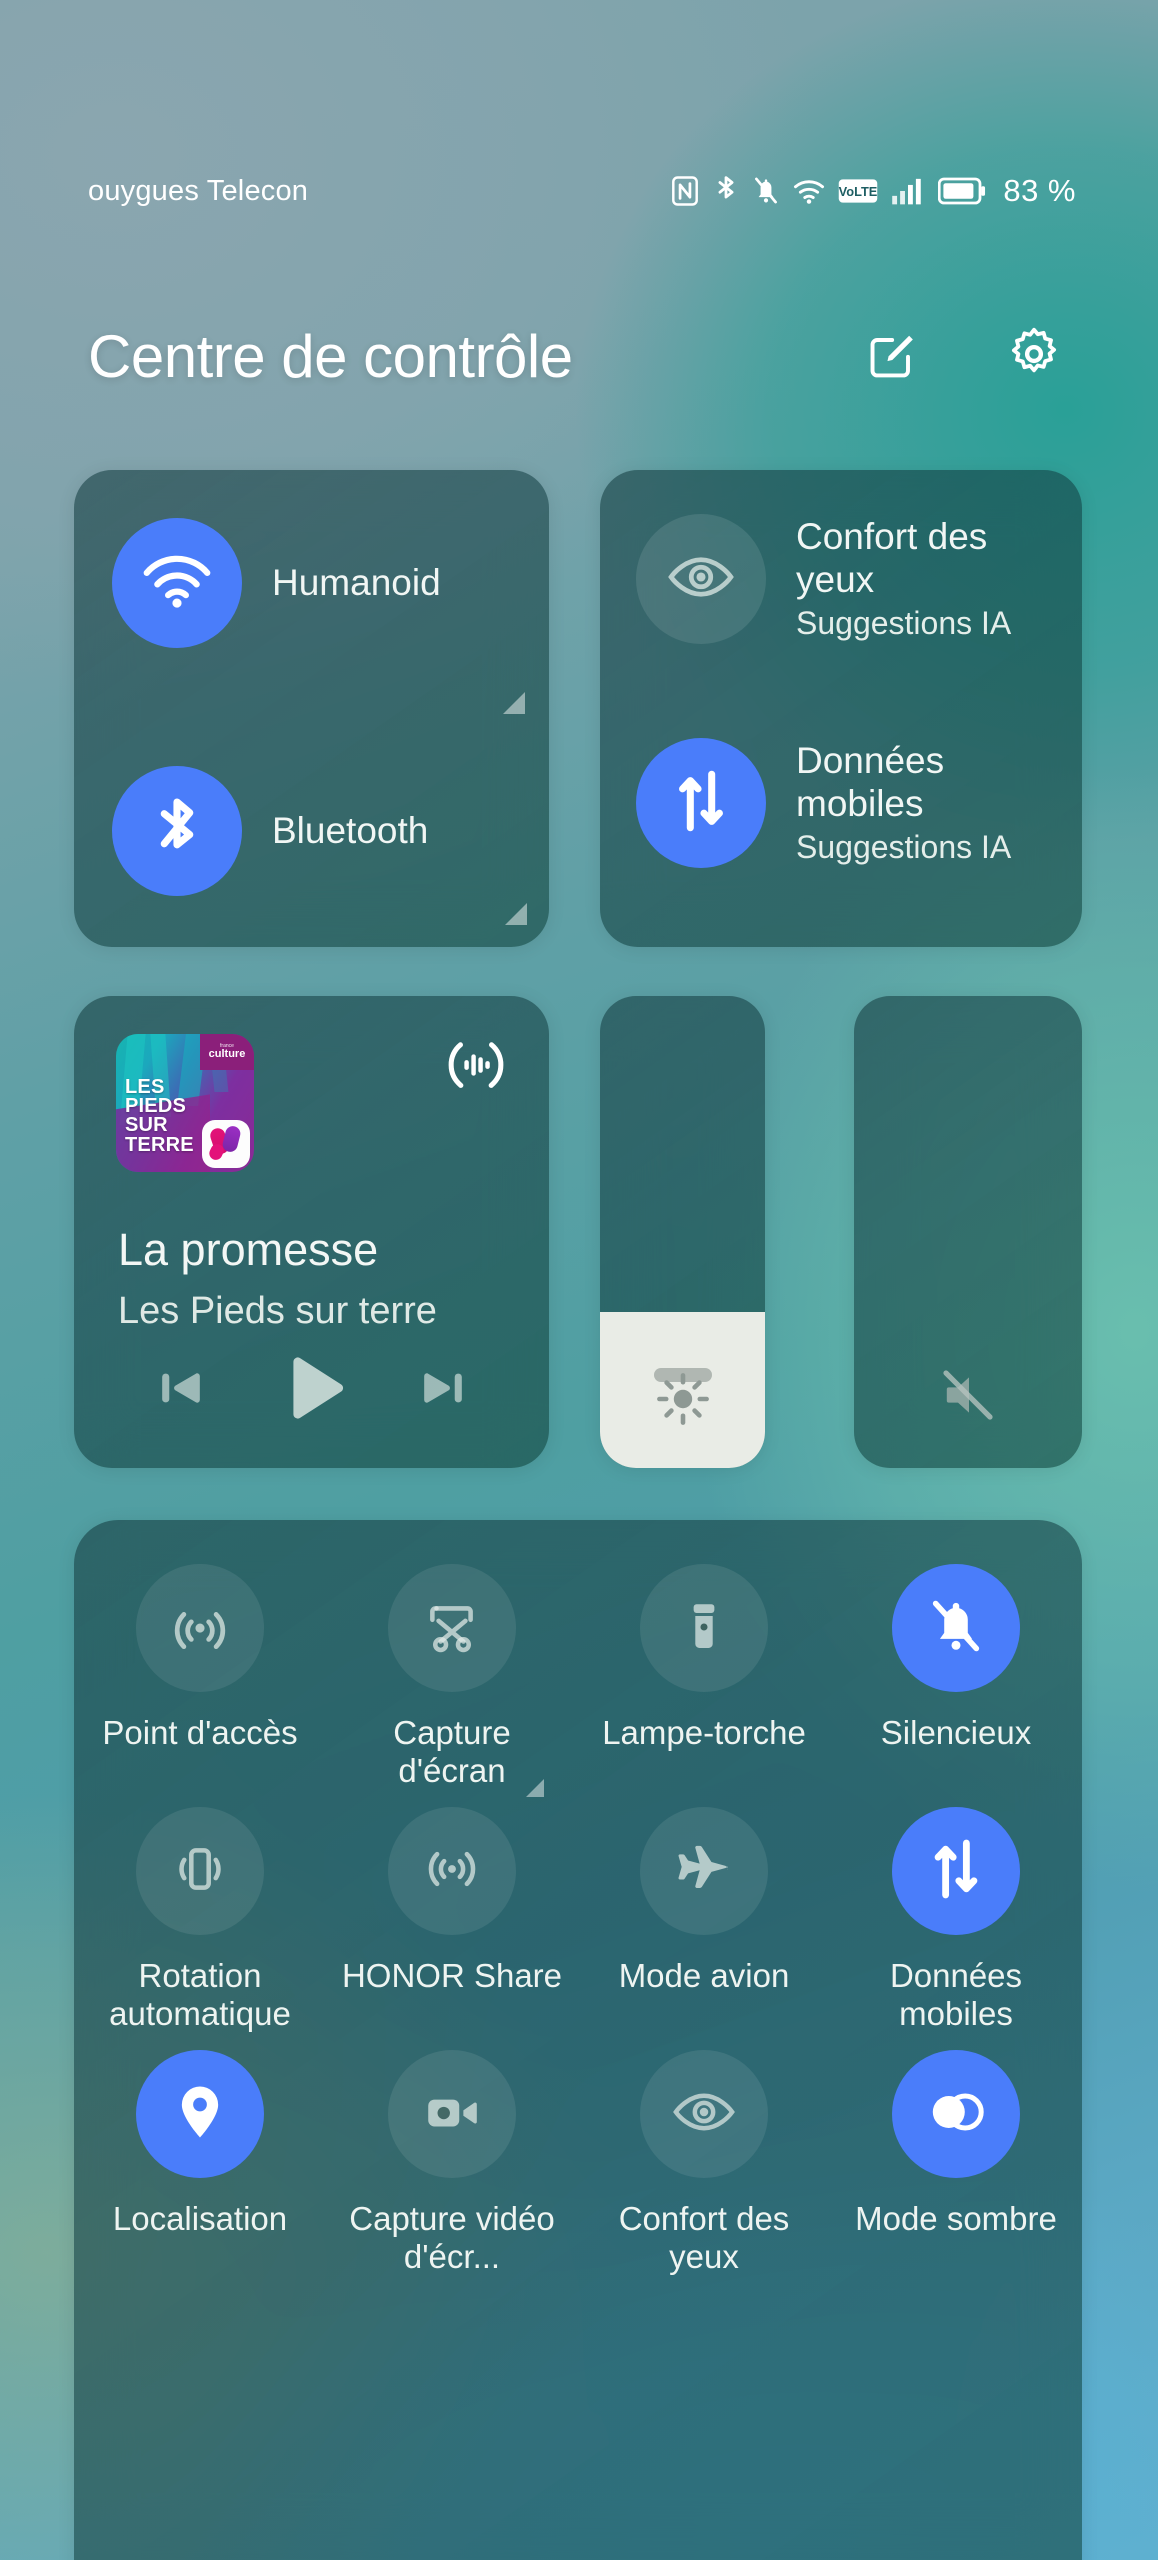 This screenshot has width=1158, height=2560. What do you see at coordinates (227, 1052) in the screenshot?
I see `france-culture-badge: france culture` at bounding box center [227, 1052].